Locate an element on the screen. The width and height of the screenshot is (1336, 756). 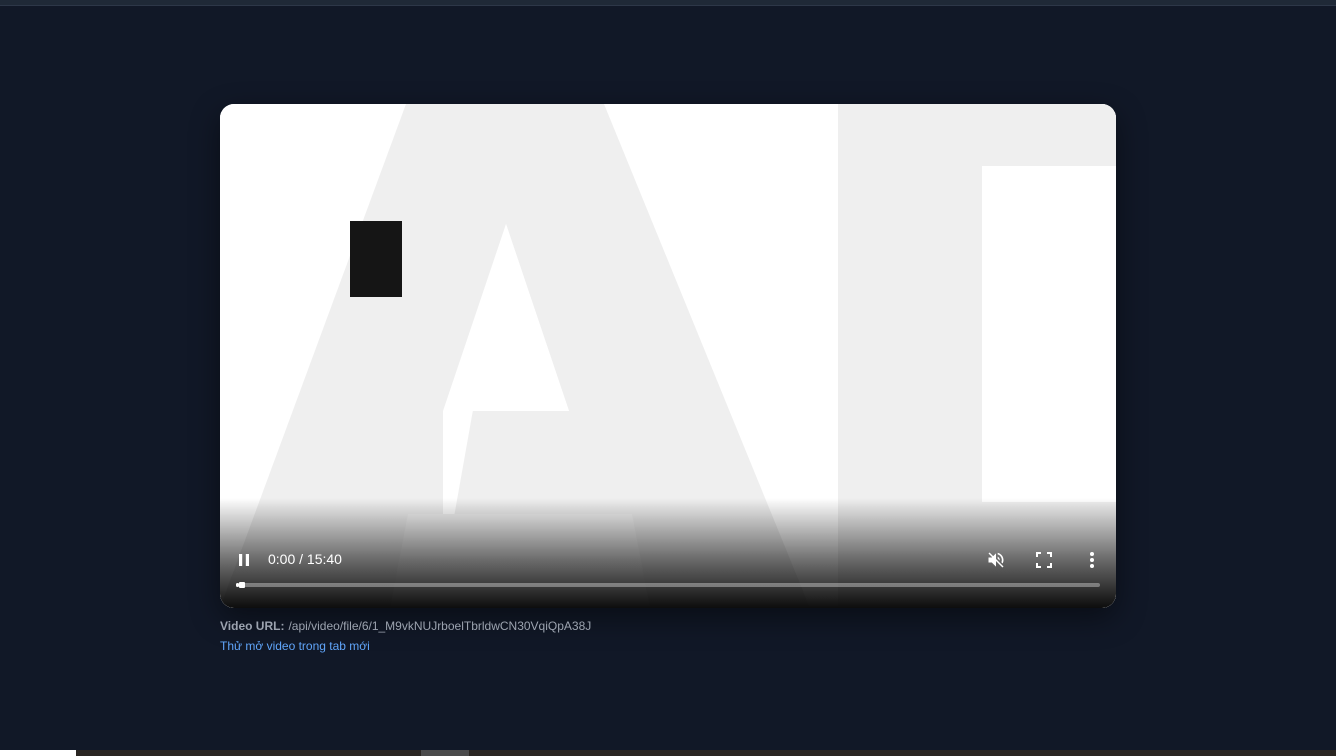
unmute-button is located at coordinates (996, 560).